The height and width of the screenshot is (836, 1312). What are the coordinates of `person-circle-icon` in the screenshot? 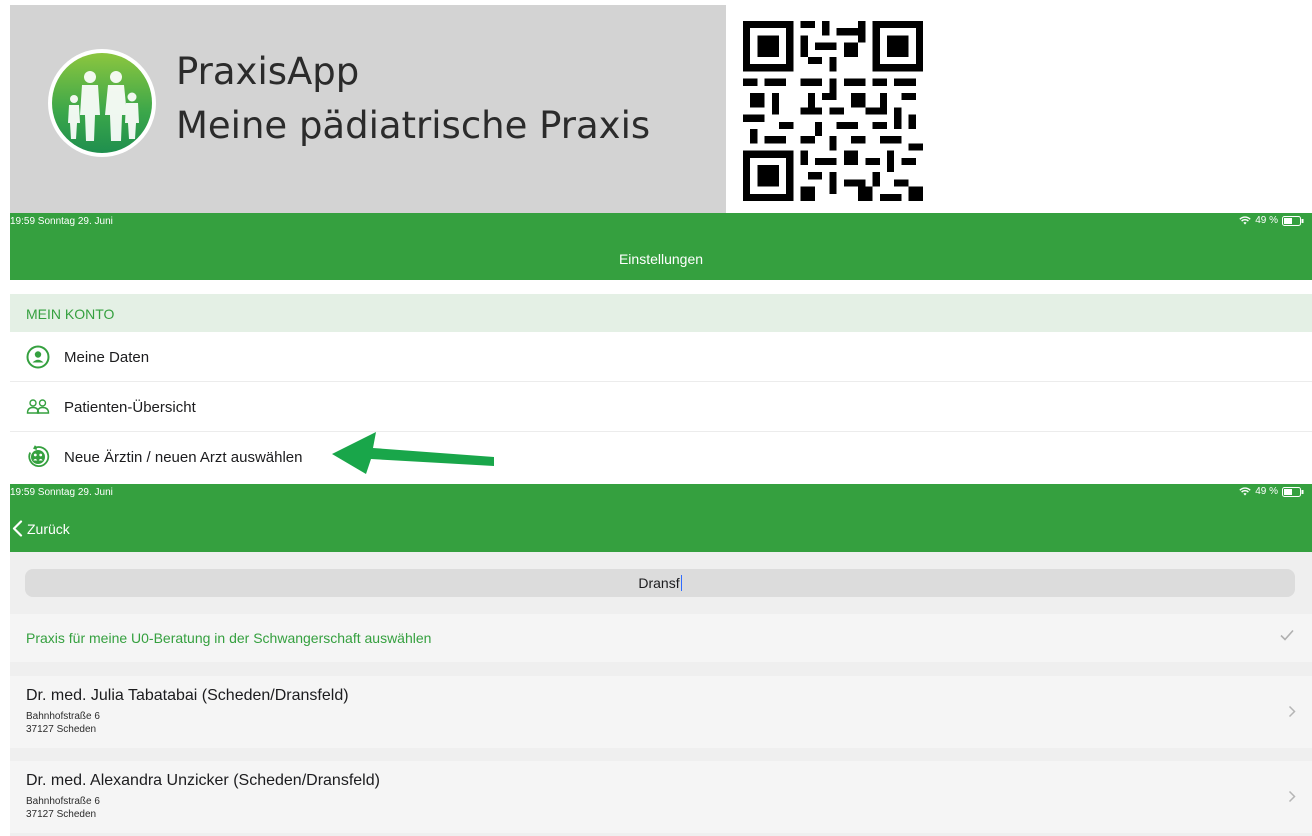 It's located at (38, 357).